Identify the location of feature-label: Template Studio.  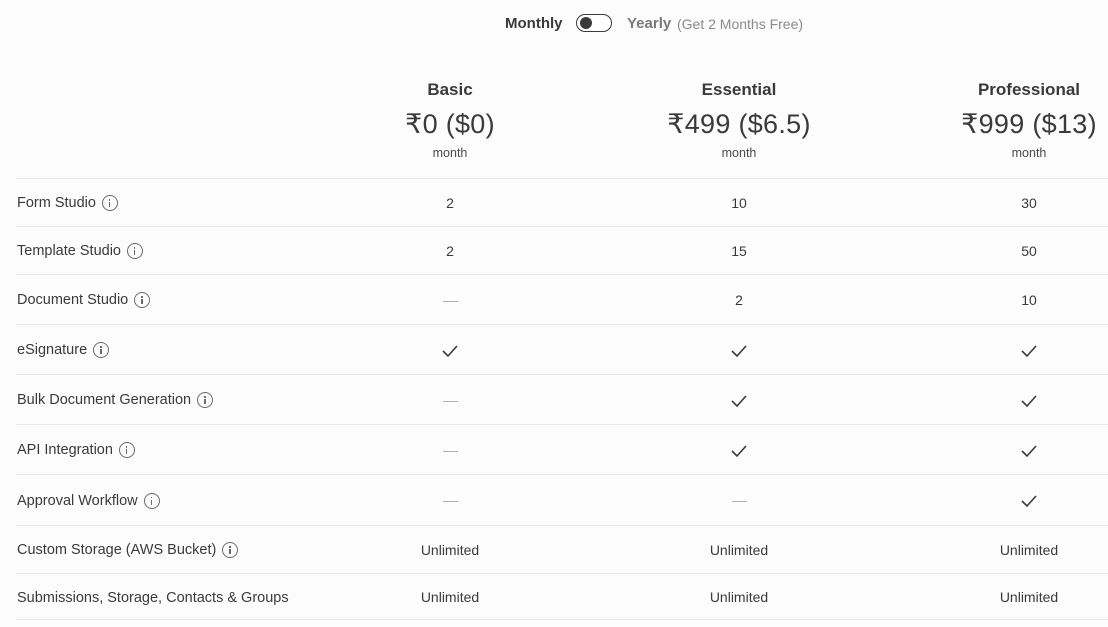
(80, 251).